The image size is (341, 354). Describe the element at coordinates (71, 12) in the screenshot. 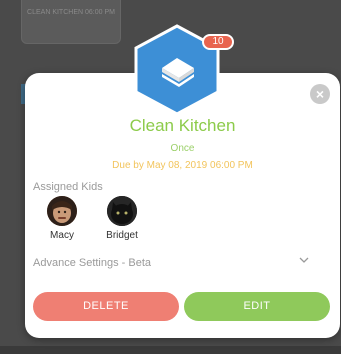

I see `background-card-text: CLEAN KITCHEN 06:00 PM` at that location.